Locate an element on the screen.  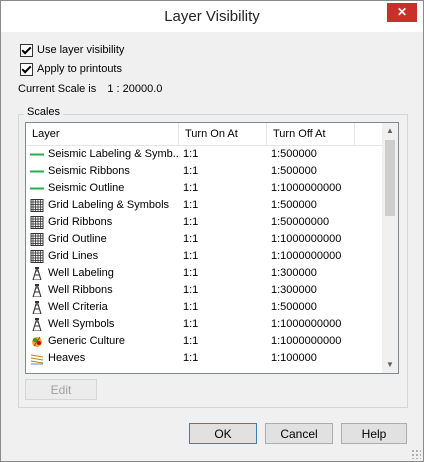
ok-button: OK is located at coordinates (223, 433).